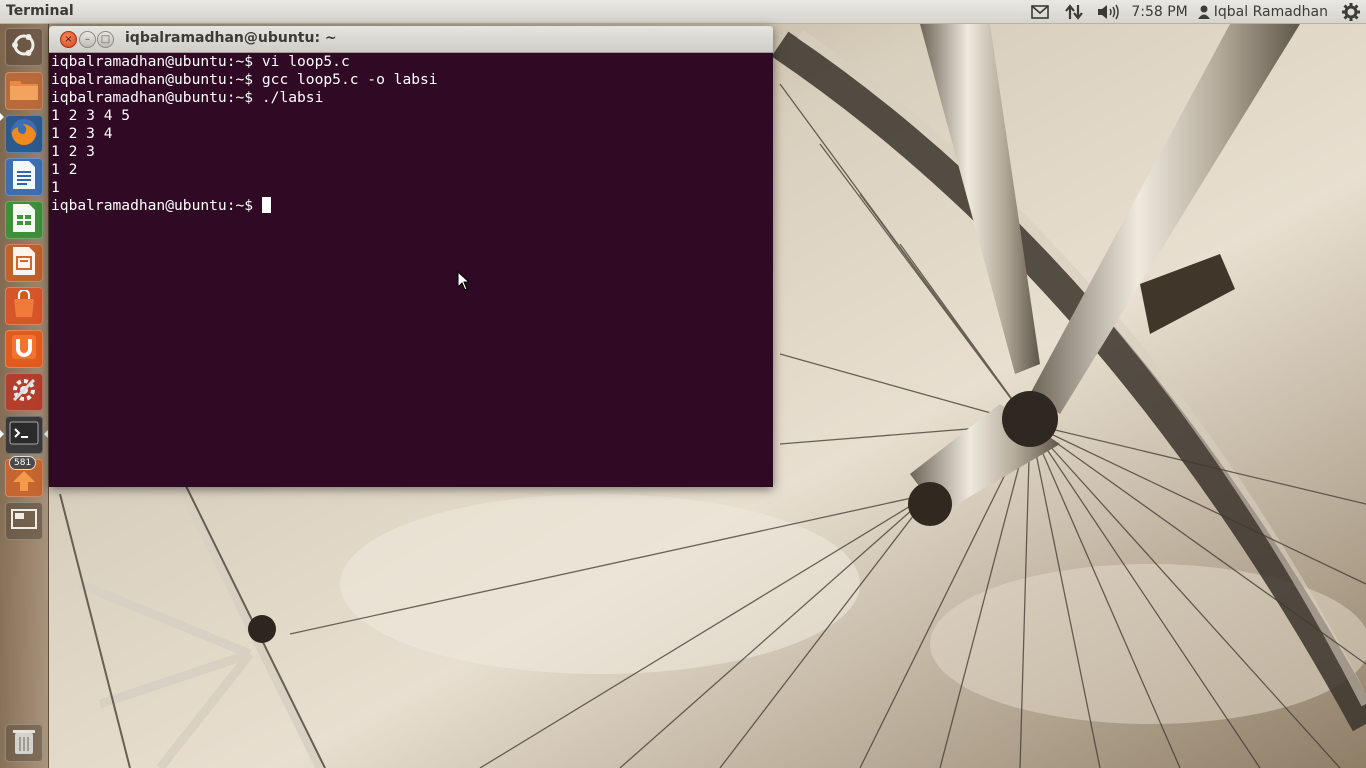 The width and height of the screenshot is (1366, 768). Describe the element at coordinates (55, 187) in the screenshot. I see `terminal-line: 1` at that location.